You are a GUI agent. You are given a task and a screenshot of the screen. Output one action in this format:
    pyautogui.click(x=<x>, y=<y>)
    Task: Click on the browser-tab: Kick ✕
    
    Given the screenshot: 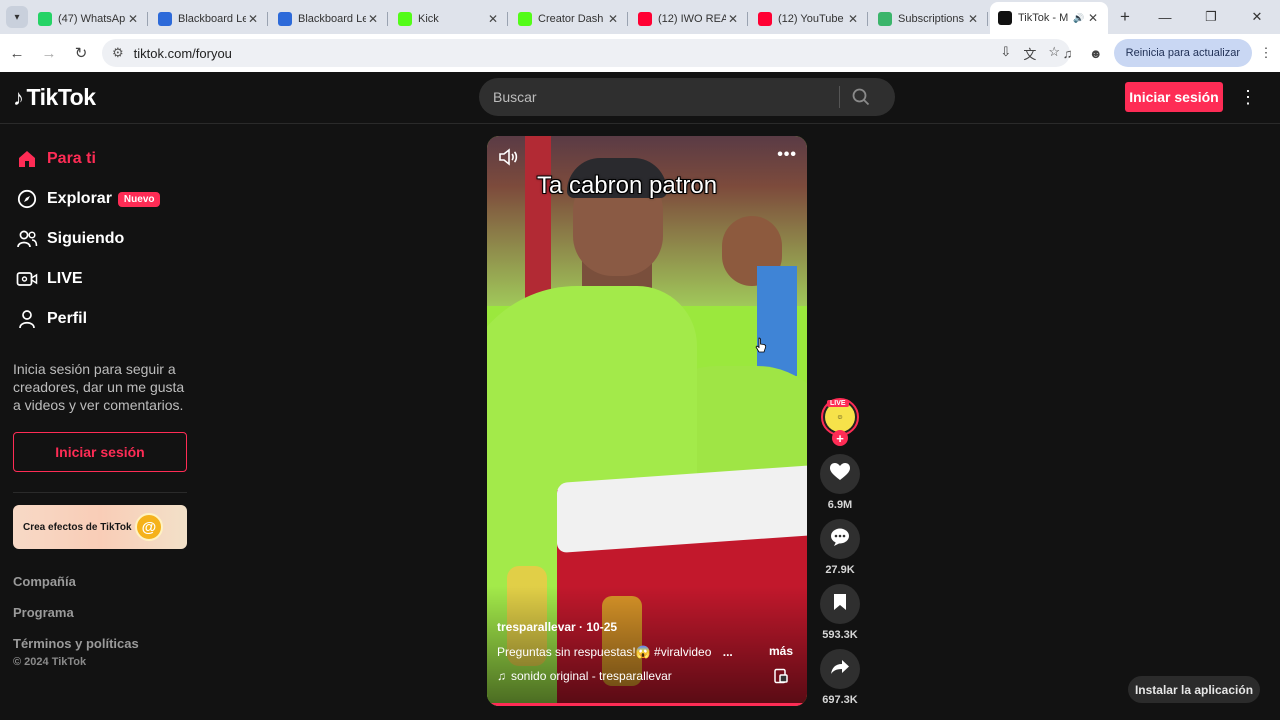 What is the action you would take?
    pyautogui.click(x=449, y=19)
    